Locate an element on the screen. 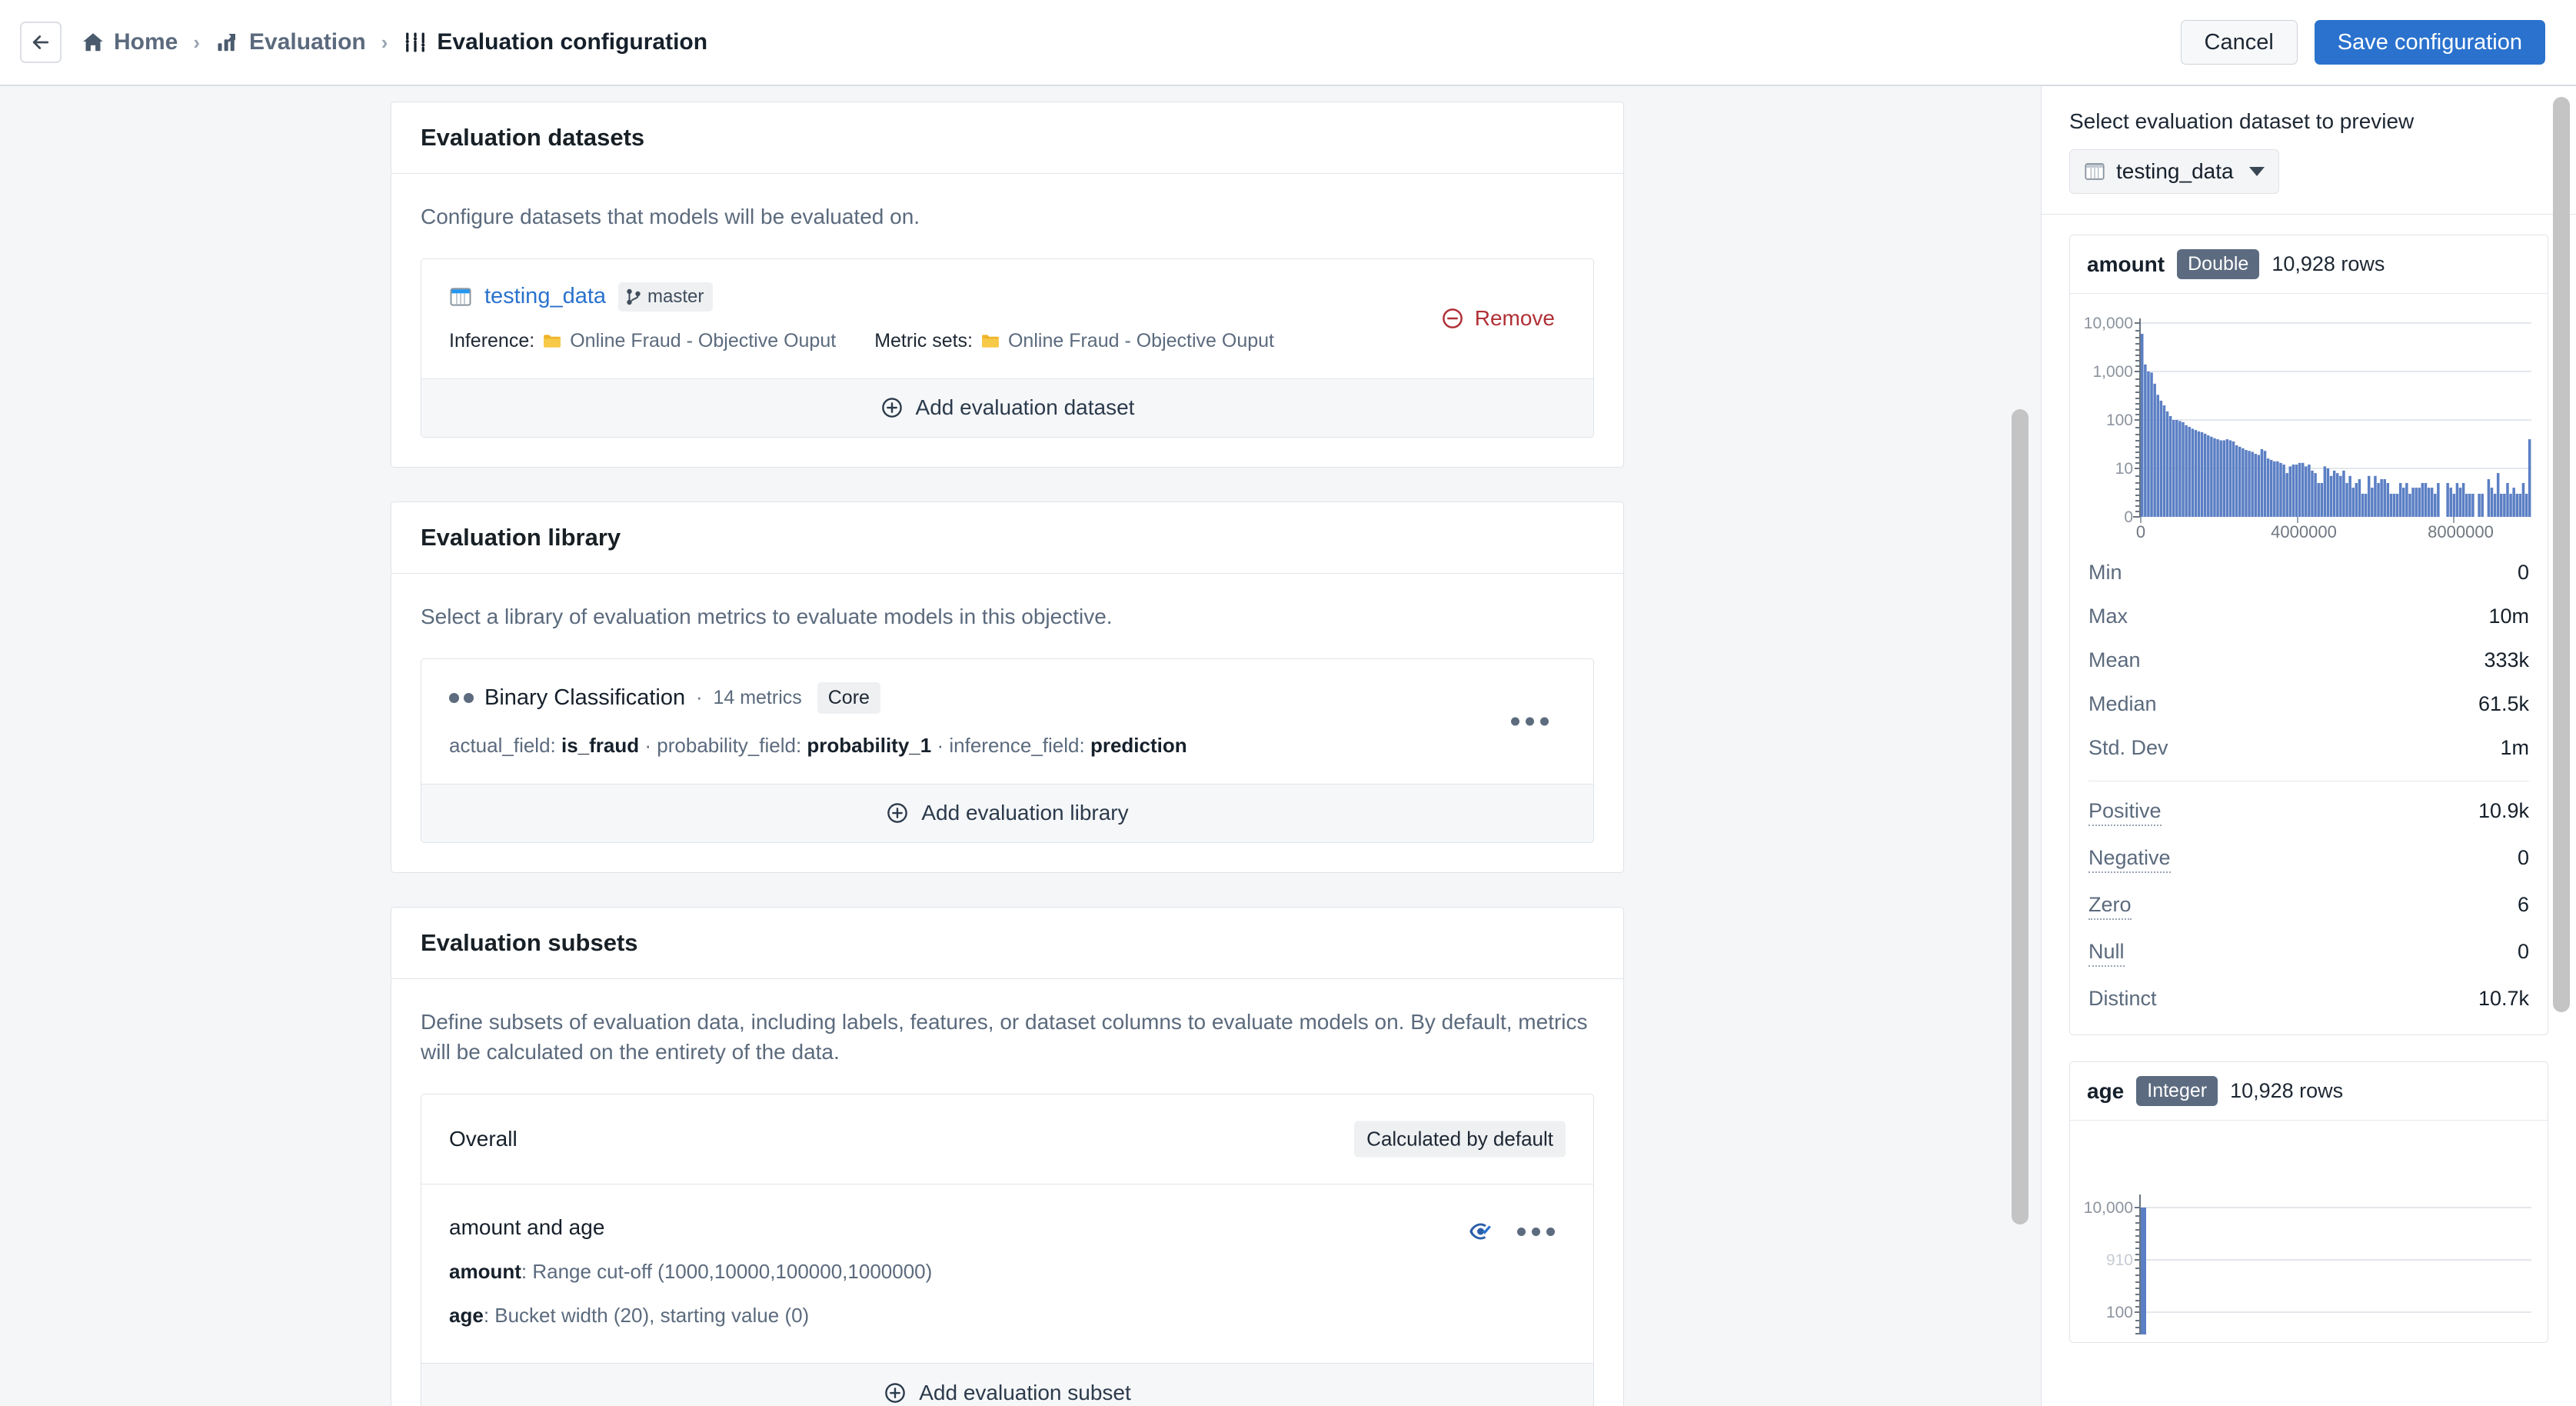  svg-text: 10,000 is located at coordinates (2109, 1208).